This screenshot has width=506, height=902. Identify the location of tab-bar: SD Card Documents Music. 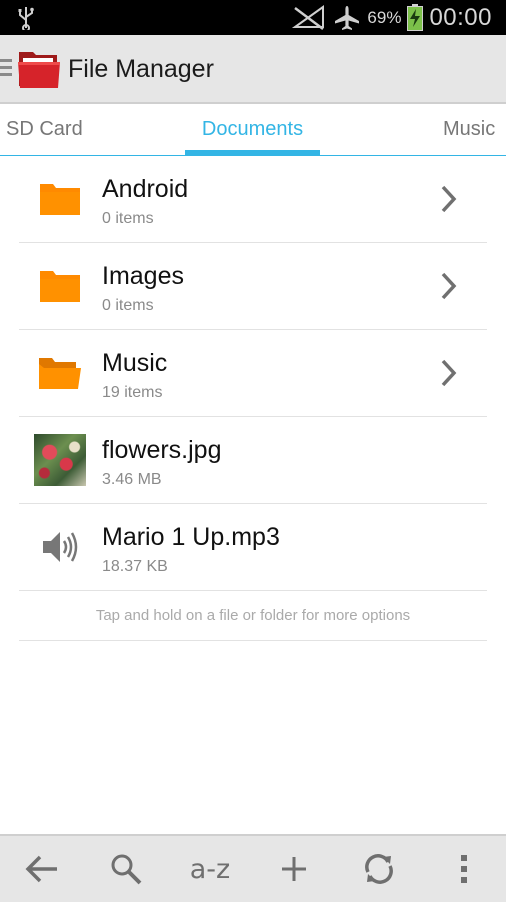
(253, 130).